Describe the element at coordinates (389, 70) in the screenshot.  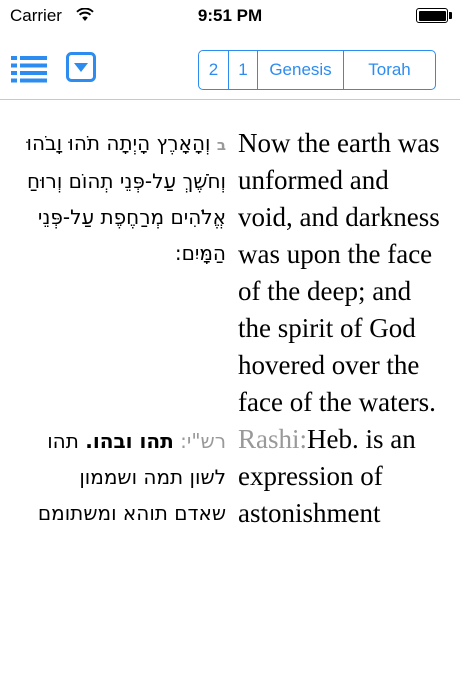
I see `section-button: Torah` at that location.